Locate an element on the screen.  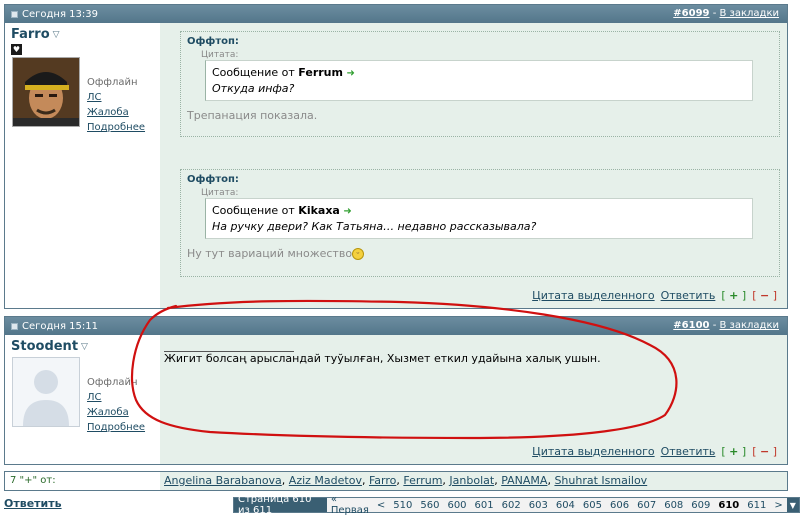
thanks-count: 7 "+" от: is located at coordinates (82, 481).